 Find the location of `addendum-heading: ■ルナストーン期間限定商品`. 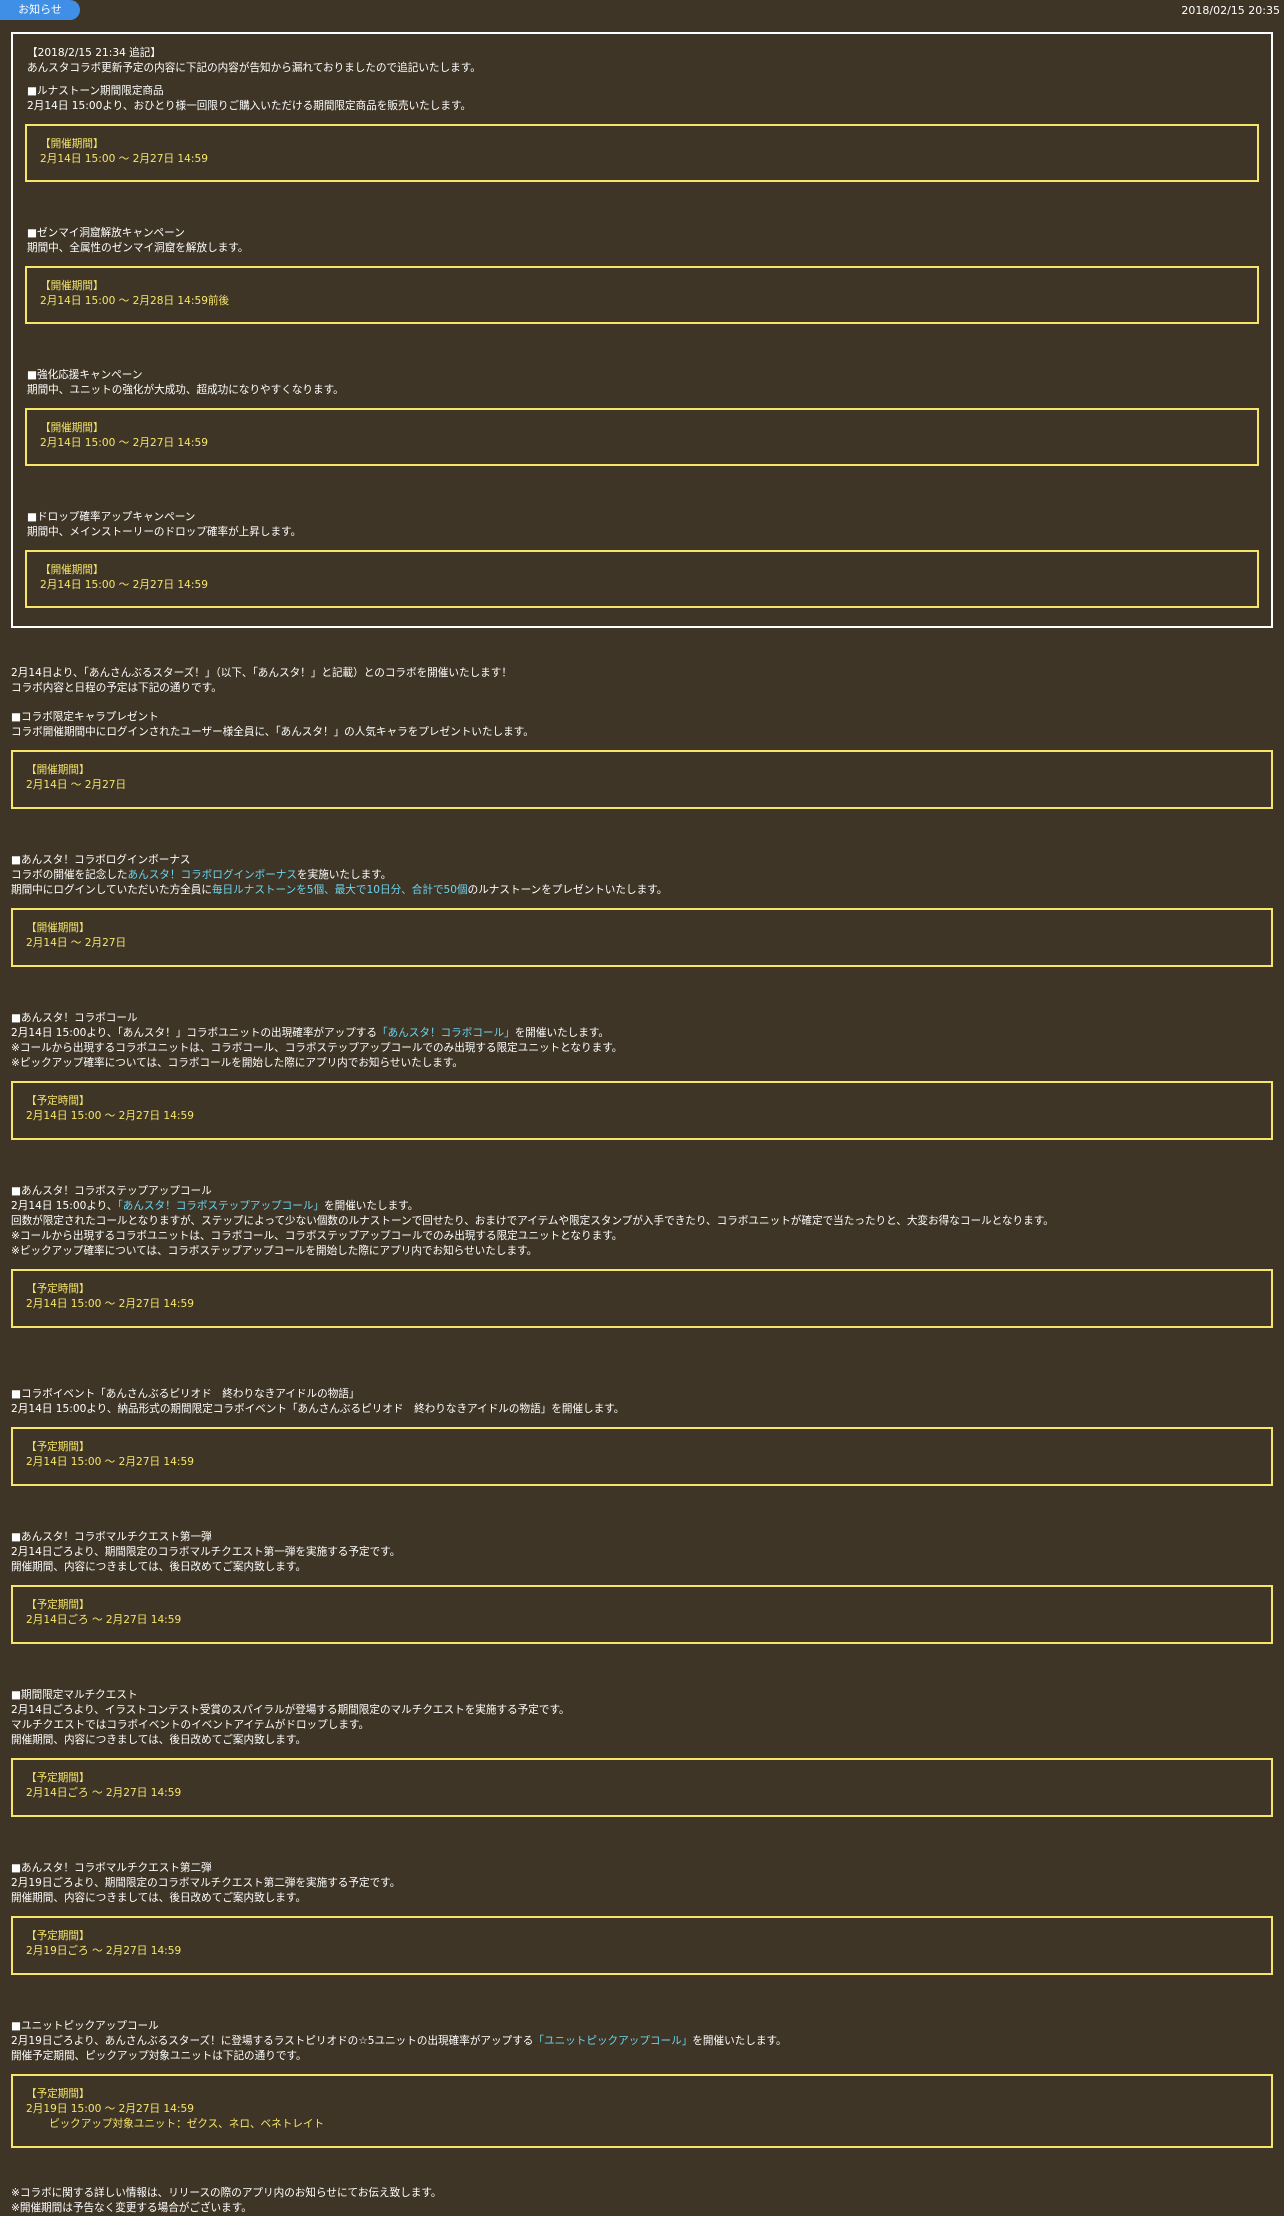

addendum-heading: ■ルナストーン期間限定商品 is located at coordinates (95, 91).